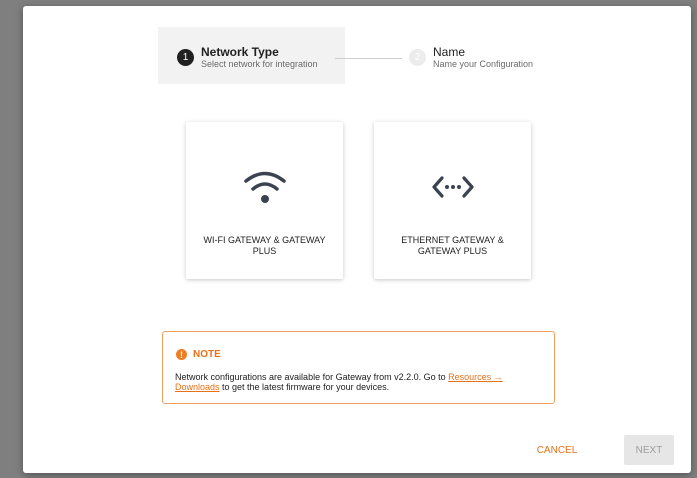 This screenshot has height=478, width=697. I want to click on resources-link: Resources →, so click(475, 377).